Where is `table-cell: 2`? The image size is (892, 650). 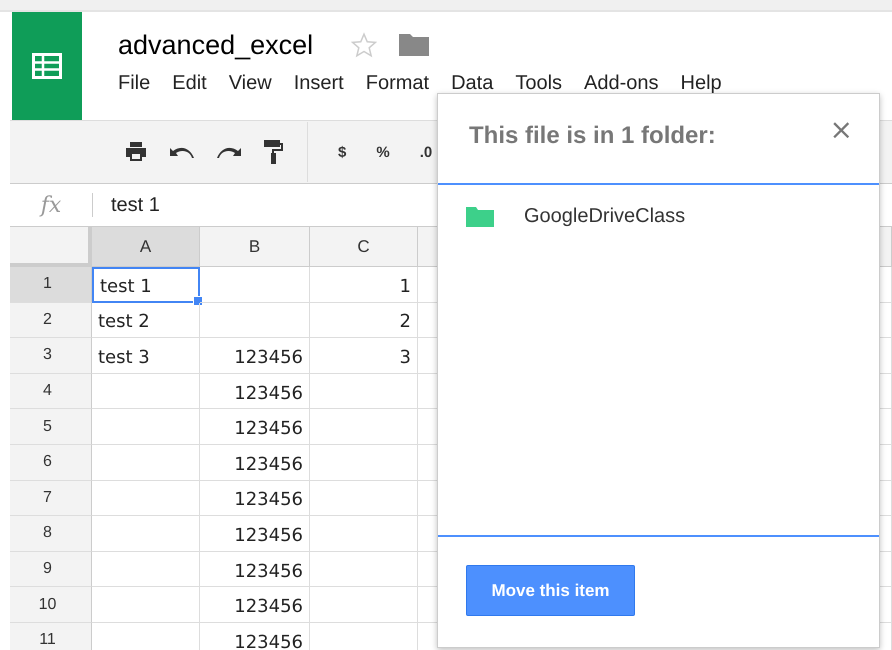
table-cell: 2 is located at coordinates (364, 320).